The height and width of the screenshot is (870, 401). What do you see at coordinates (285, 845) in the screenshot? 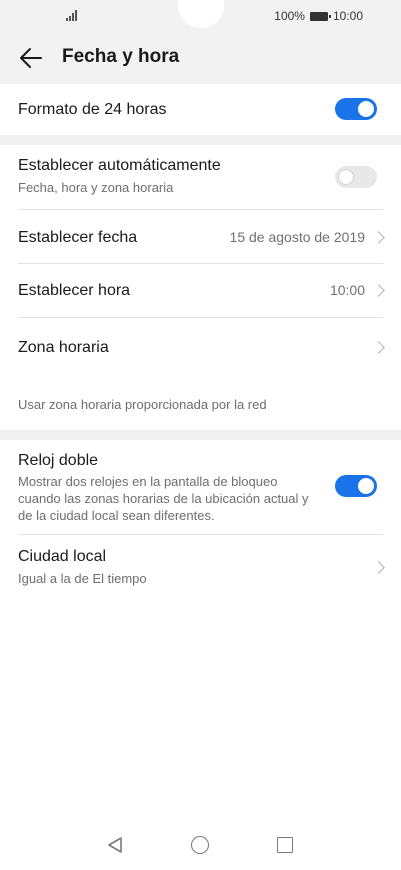
I see `square-recent-icon` at bounding box center [285, 845].